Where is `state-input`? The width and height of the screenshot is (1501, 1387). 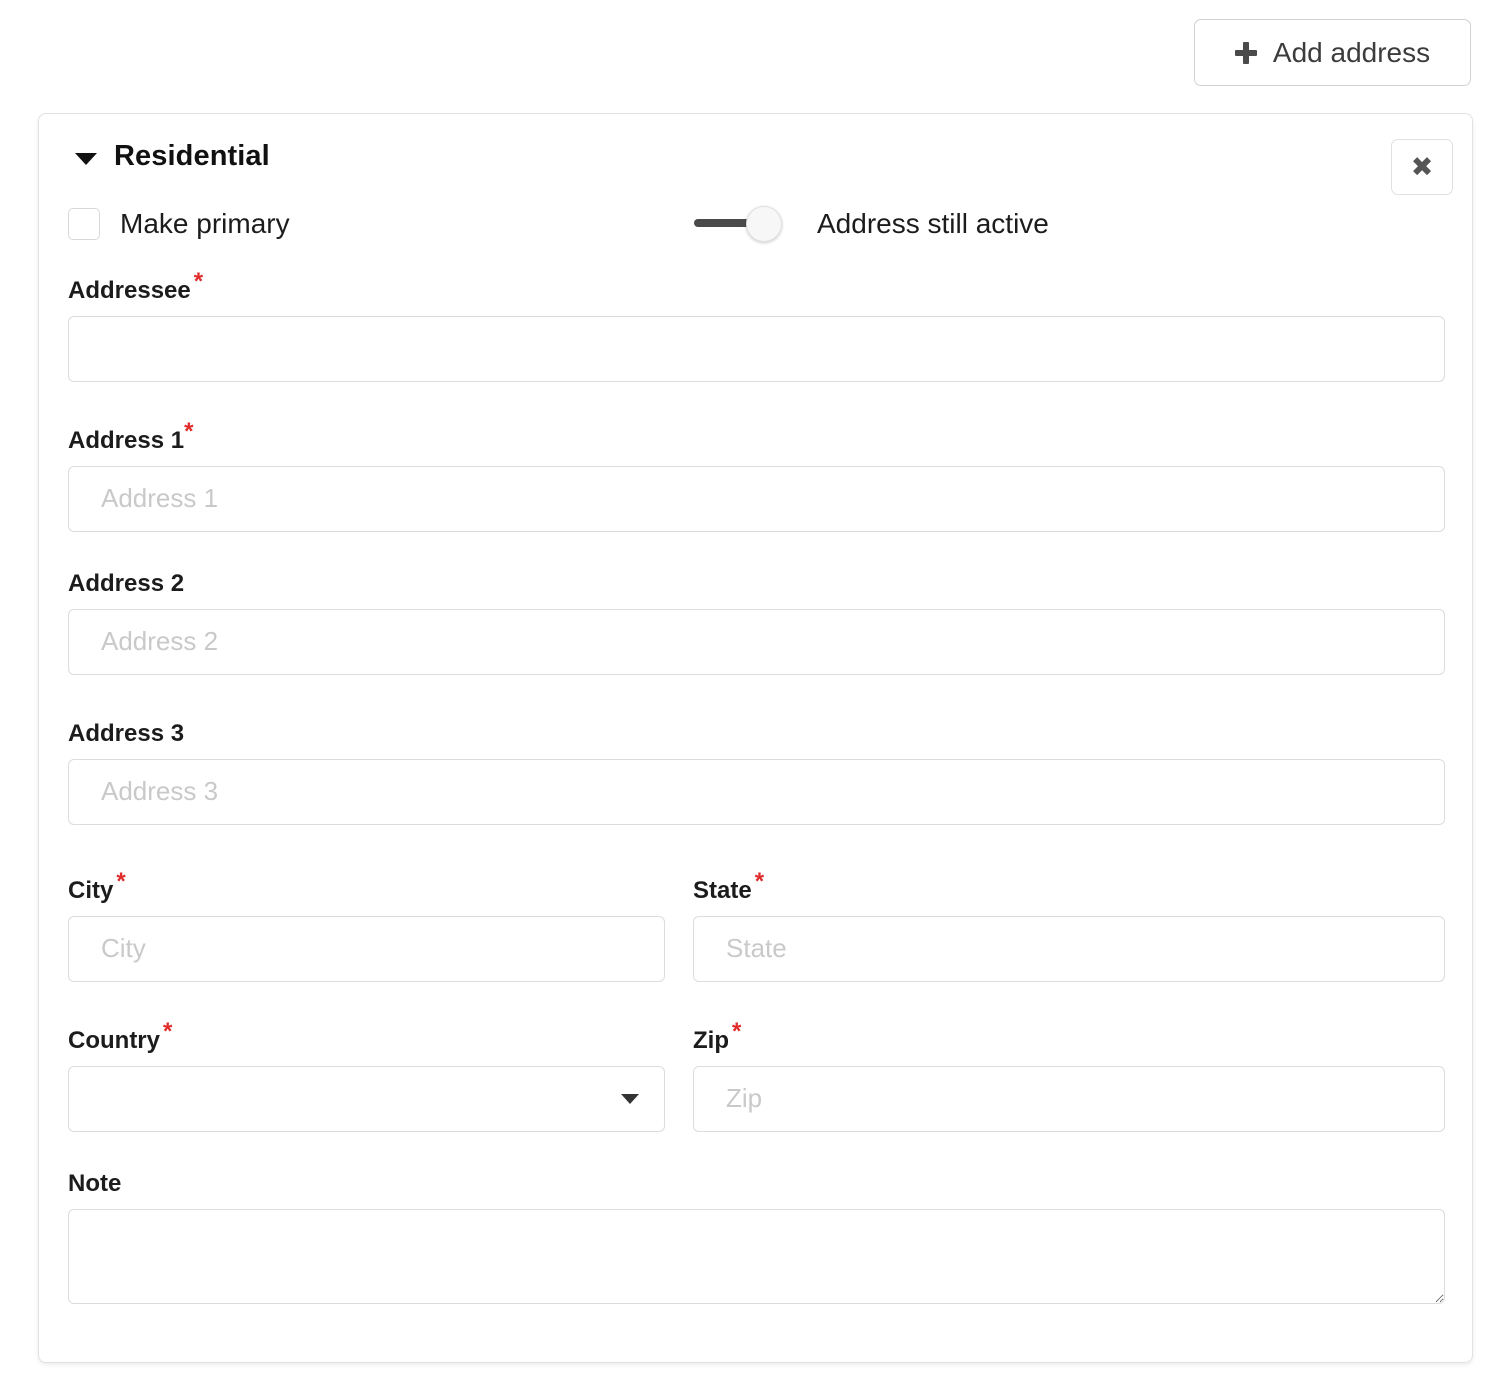 state-input is located at coordinates (1069, 948).